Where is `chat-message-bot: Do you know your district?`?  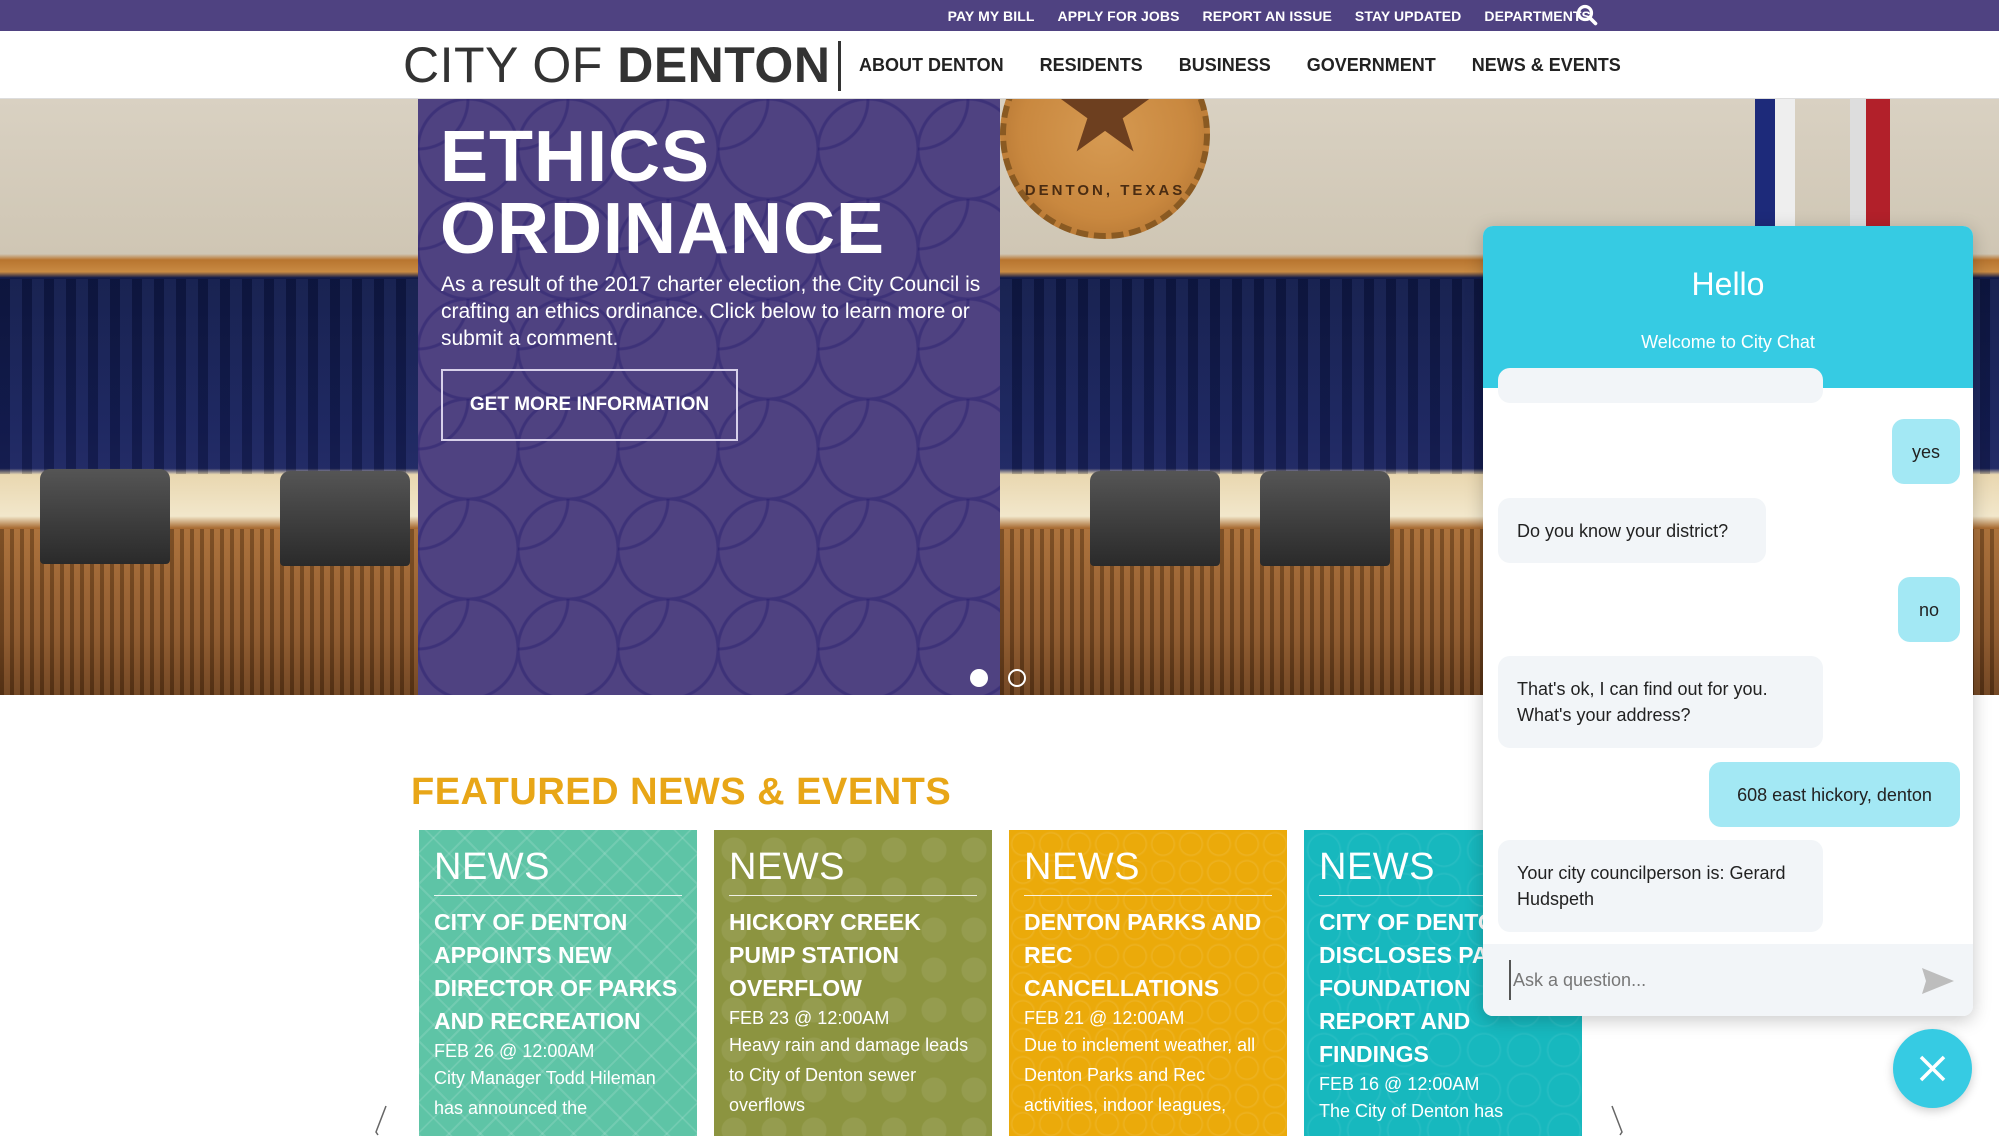
chat-message-bot: Do you know your district? is located at coordinates (1632, 530).